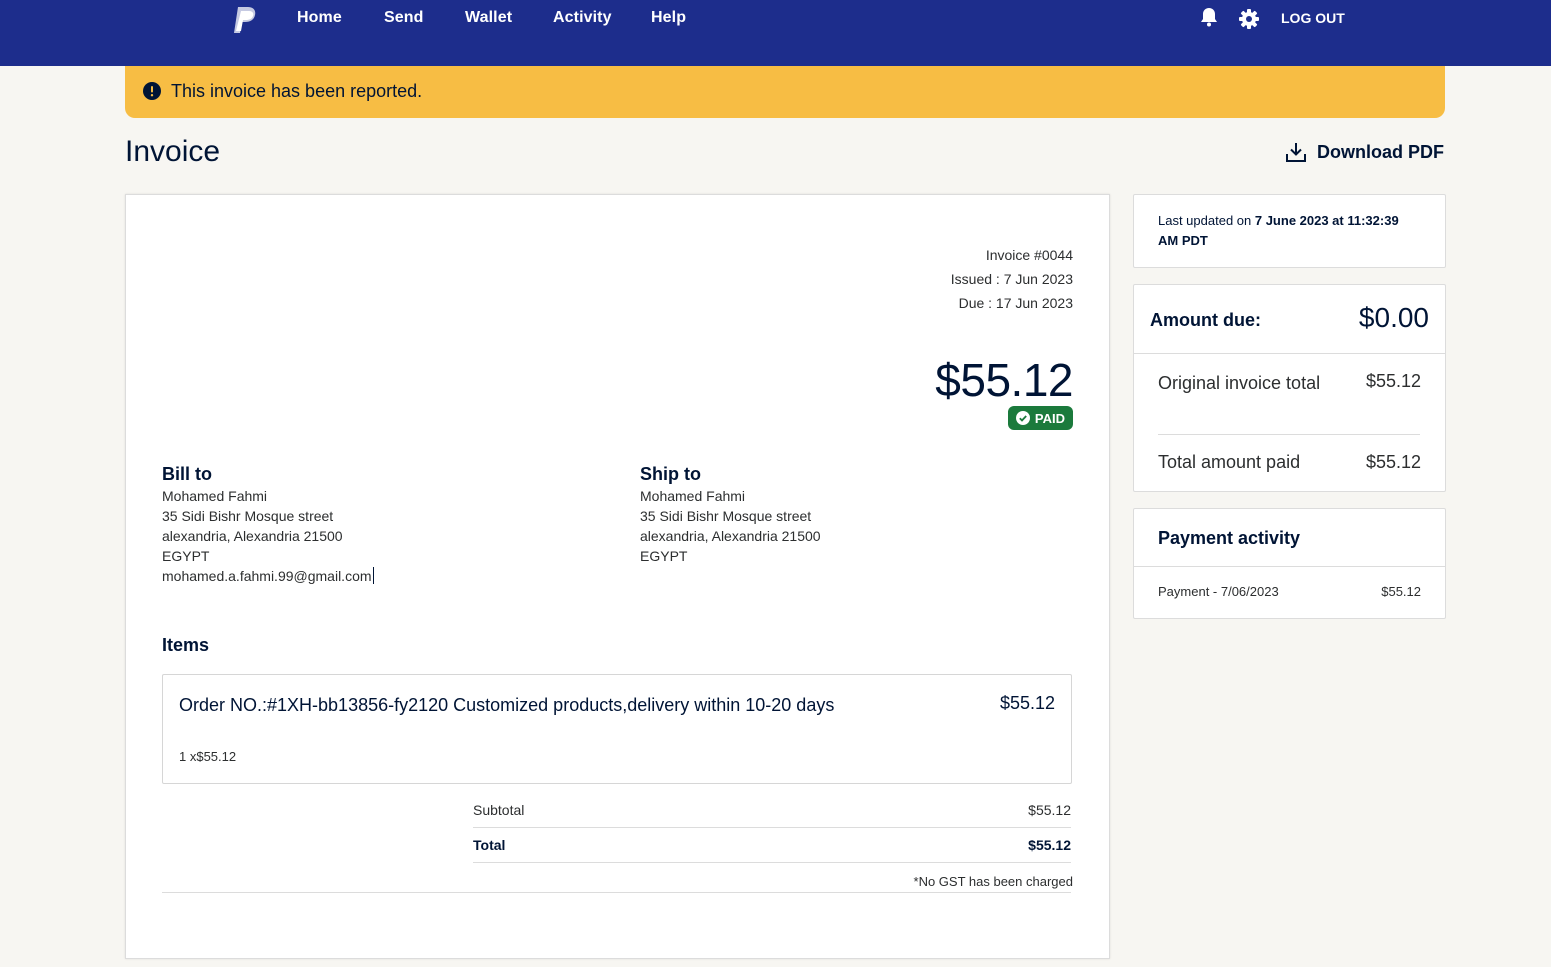 The image size is (1551, 967). Describe the element at coordinates (772, 845) in the screenshot. I see `total-row: Total $55.12` at that location.